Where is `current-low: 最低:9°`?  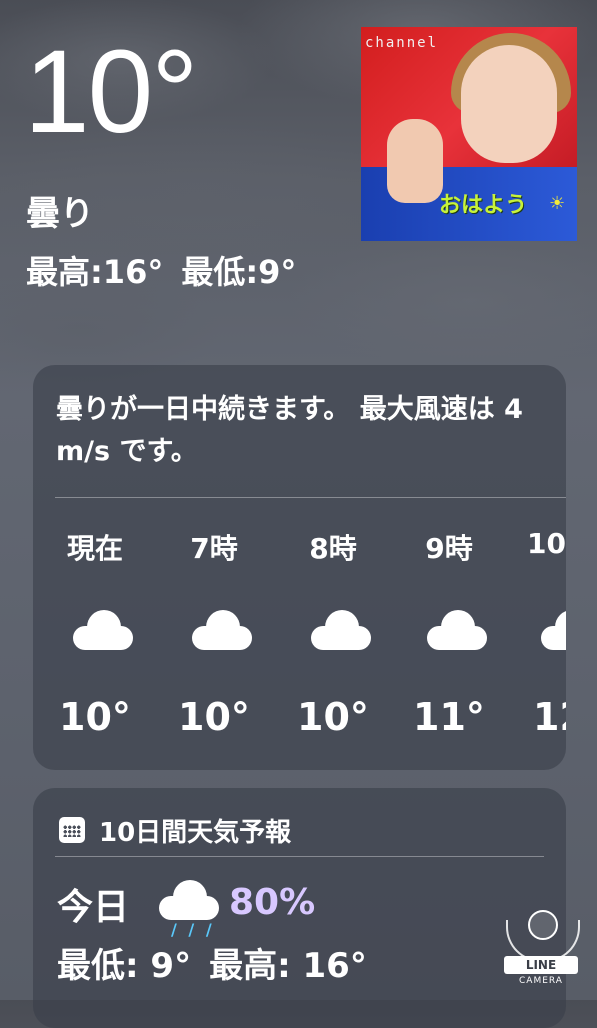
current-low: 最低:9° is located at coordinates (239, 272).